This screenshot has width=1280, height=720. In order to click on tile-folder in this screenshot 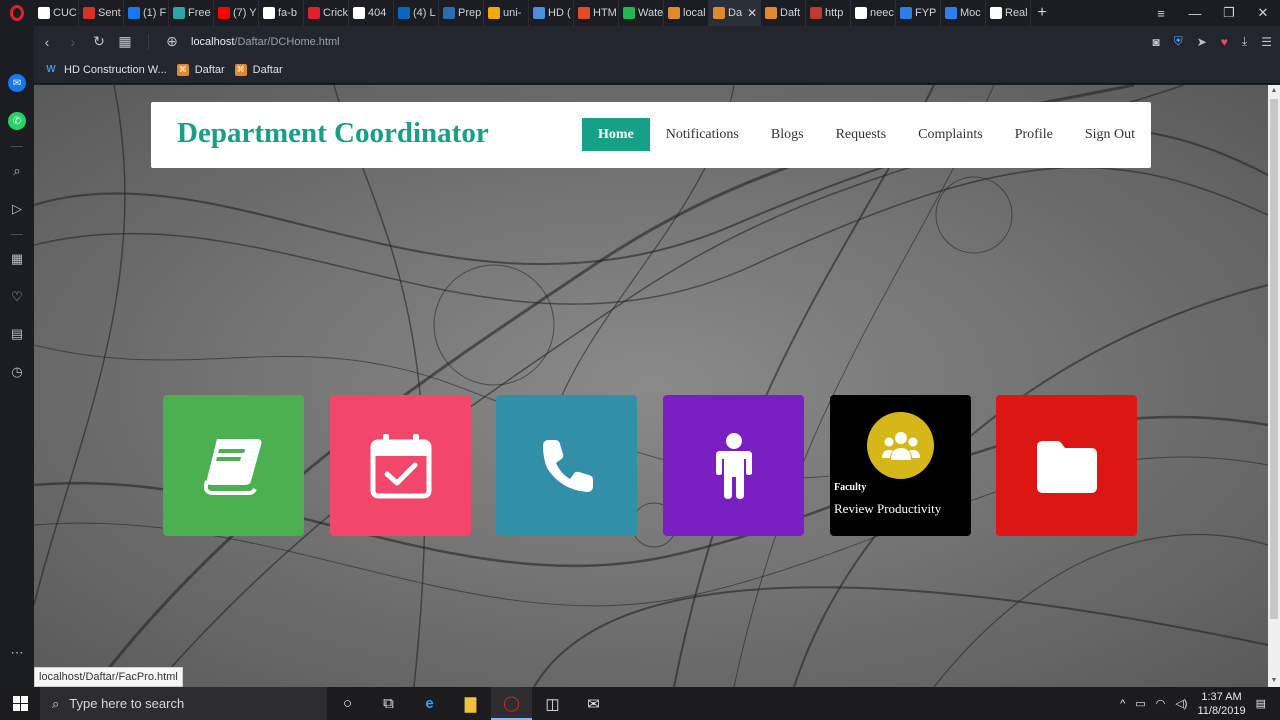, I will do `click(1066, 465)`.